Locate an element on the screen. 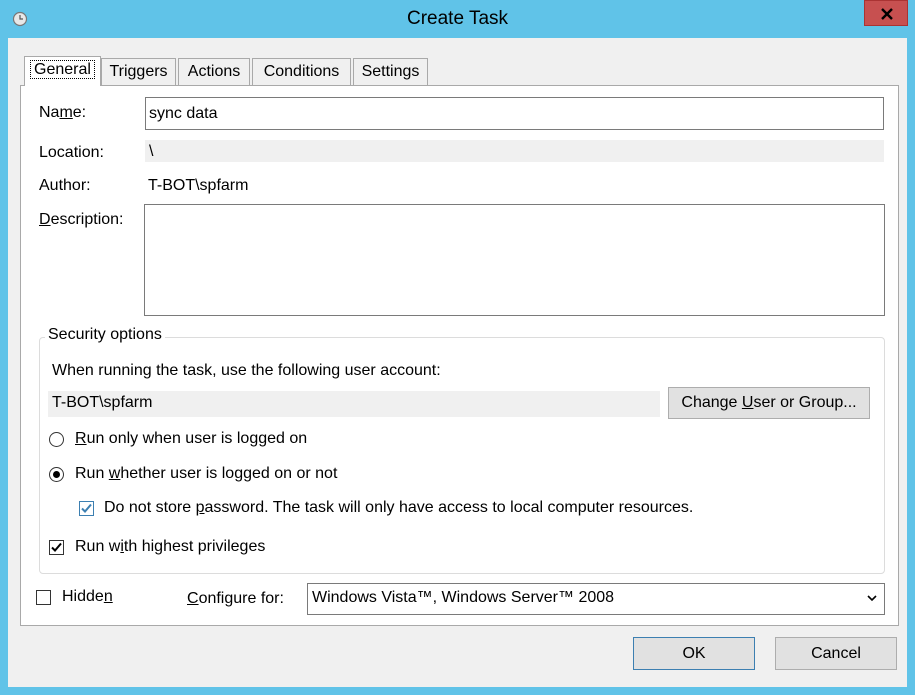 The width and height of the screenshot is (915, 695). name-label: Name: is located at coordinates (63, 112).